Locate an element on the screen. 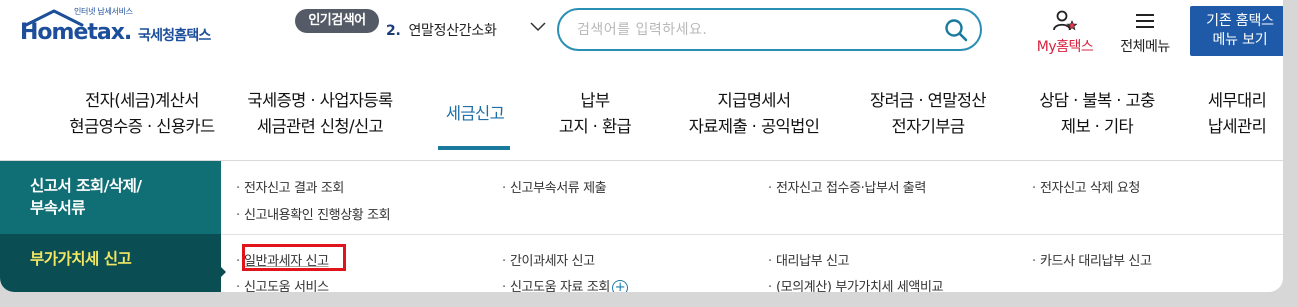 This screenshot has height=307, width=1298. gnb-label: 제보 · 기타 is located at coordinates (1097, 126).